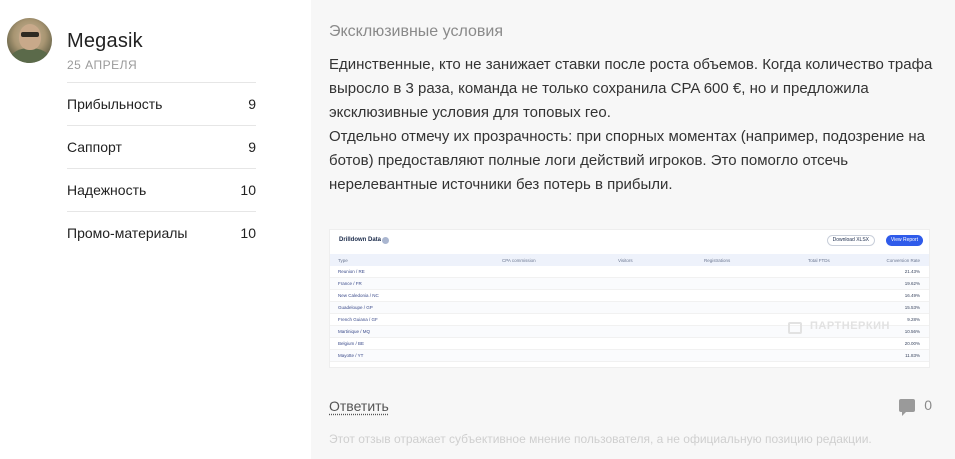 The height and width of the screenshot is (459, 955). I want to click on row-rate: 20.00%, so click(912, 343).